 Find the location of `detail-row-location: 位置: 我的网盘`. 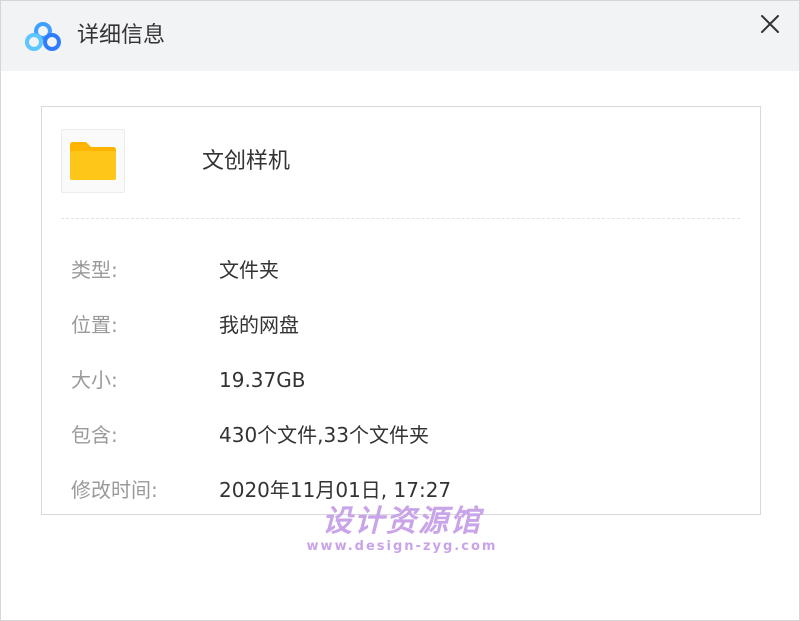

detail-row-location: 位置: 我的网盘 is located at coordinates (401, 325).